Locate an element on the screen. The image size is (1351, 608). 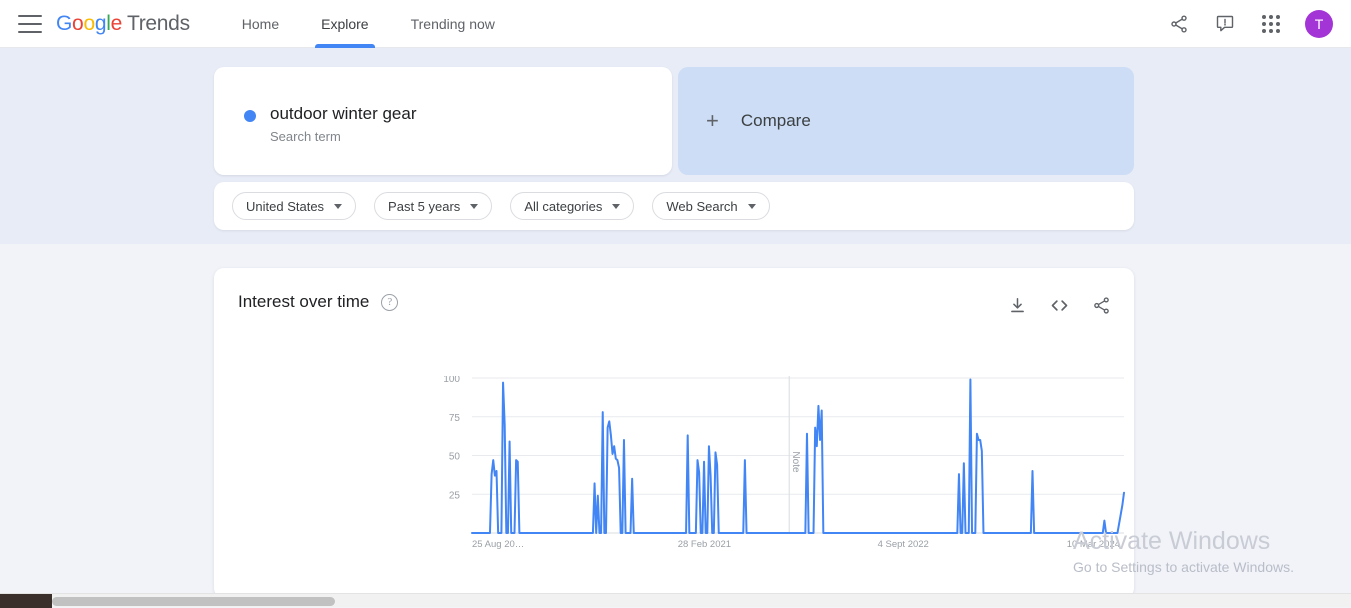
top-app-bar: Google Trends Home Explore Trending now is located at coordinates (675, 24).